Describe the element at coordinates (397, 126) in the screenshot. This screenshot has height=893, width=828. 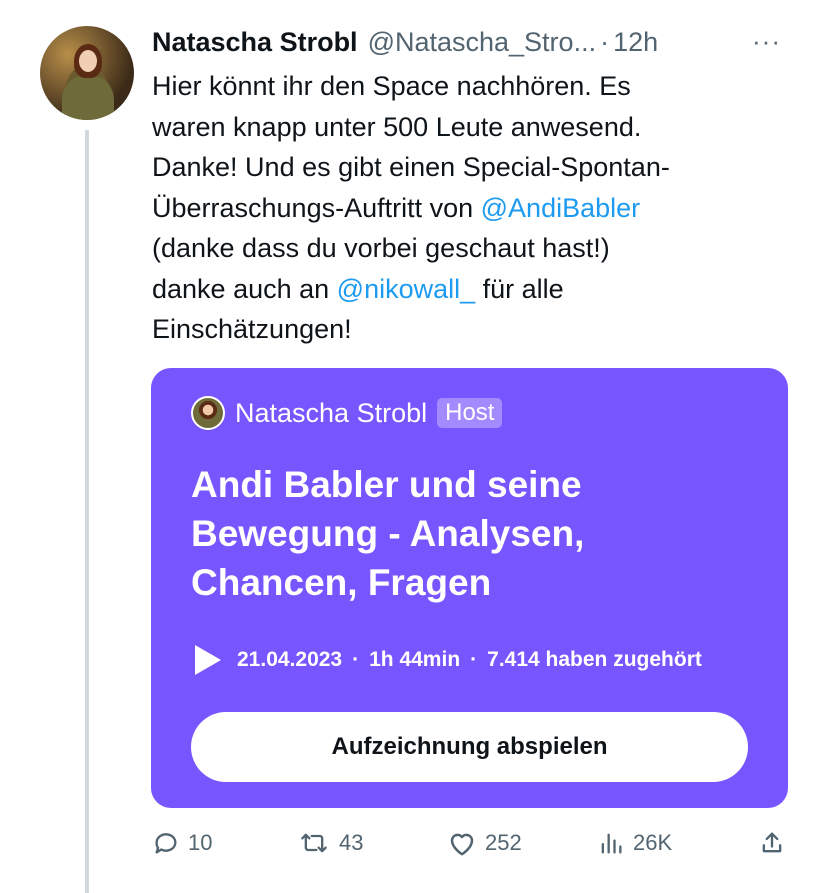
I see `tweet-text-line: waren knapp unter 500 Leute anwesend.` at that location.